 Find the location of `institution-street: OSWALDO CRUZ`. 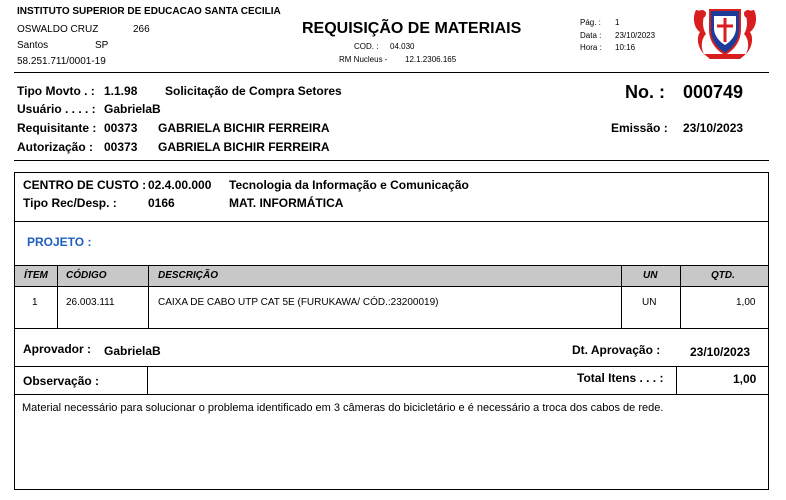

institution-street: OSWALDO CRUZ is located at coordinates (58, 29).